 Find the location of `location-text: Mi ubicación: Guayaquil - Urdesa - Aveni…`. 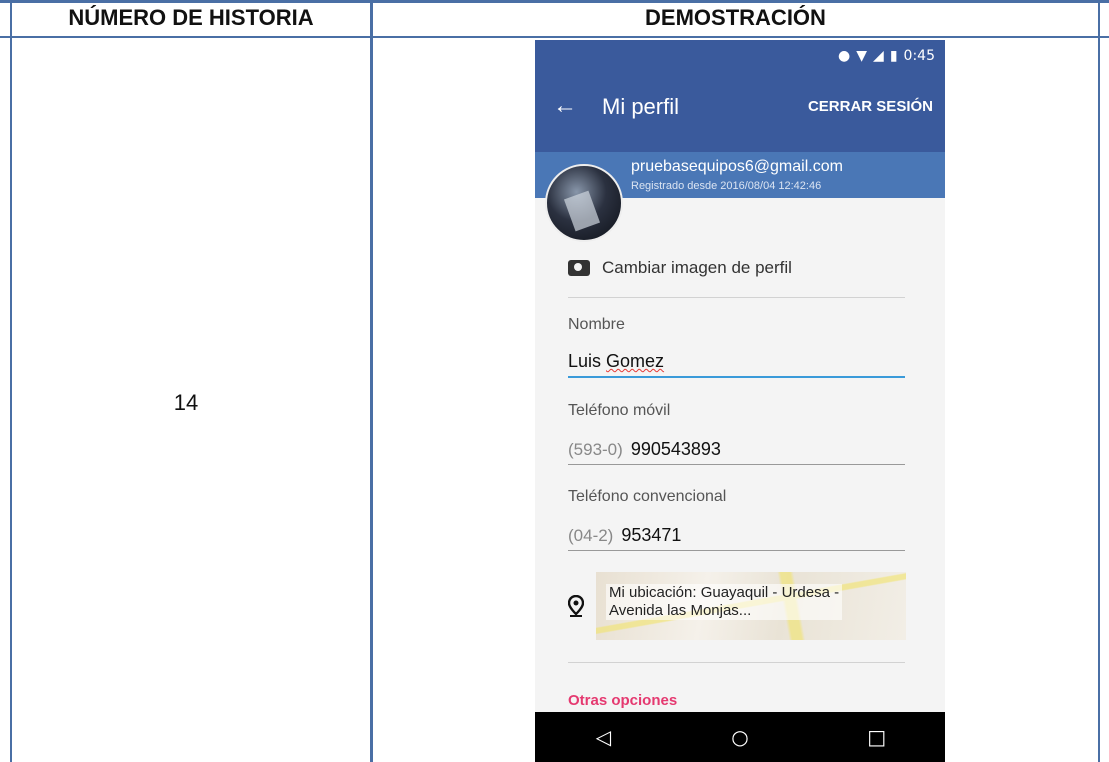

location-text: Mi ubicación: Guayaquil - Urdesa - Aveni… is located at coordinates (724, 602).